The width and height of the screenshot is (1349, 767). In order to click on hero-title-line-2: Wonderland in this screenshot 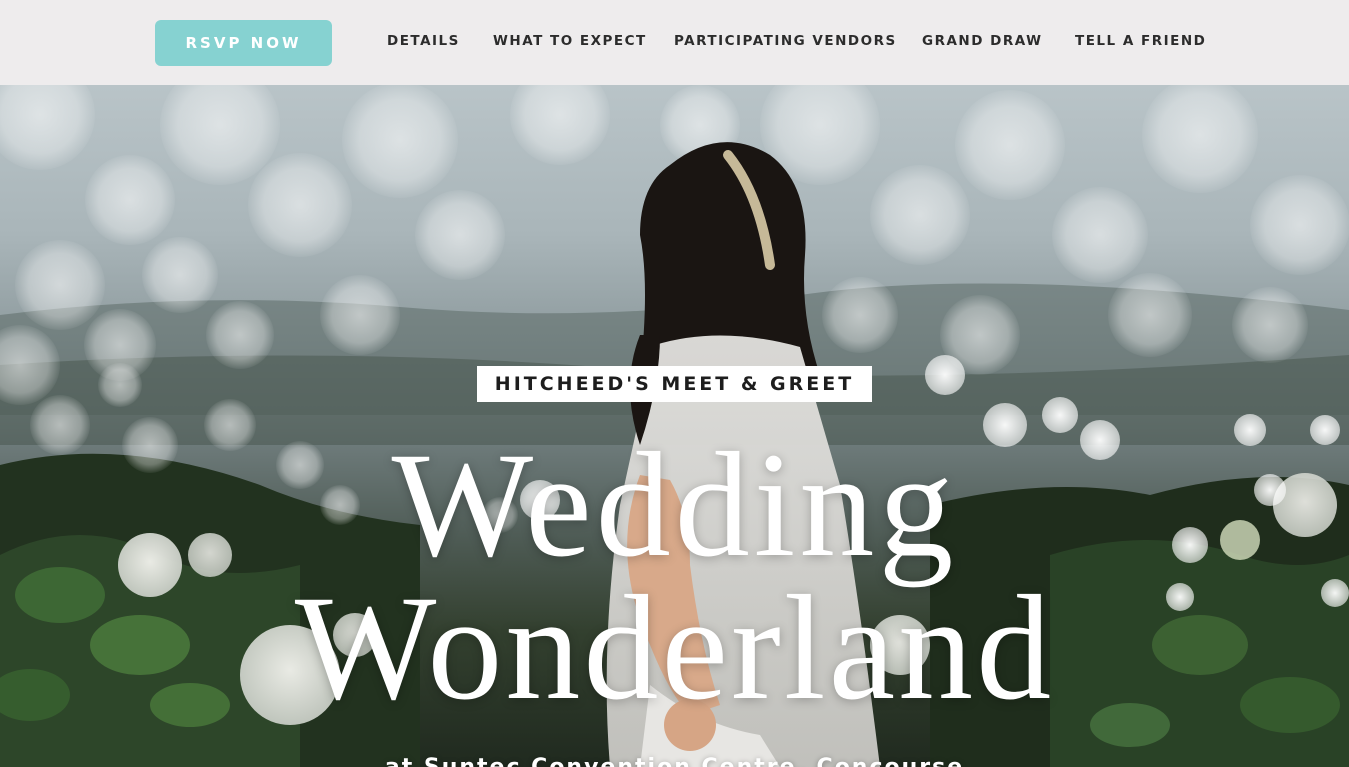, I will do `click(674, 648)`.